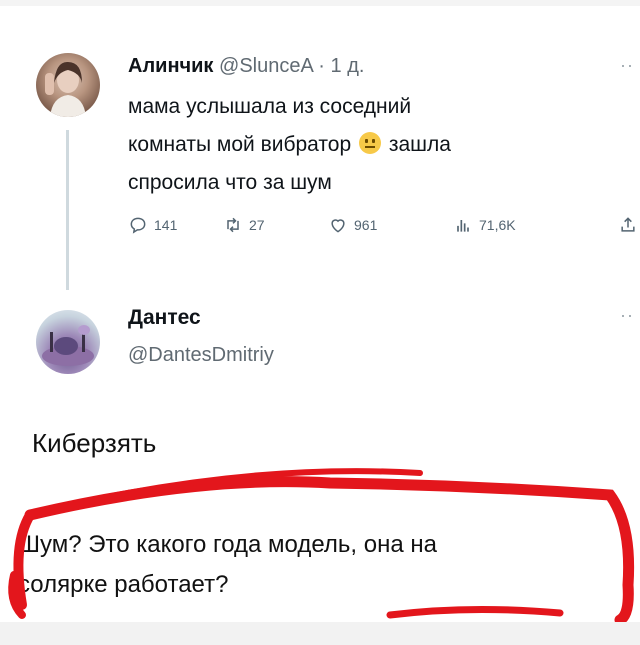  What do you see at coordinates (497, 225) in the screenshot?
I see `views-count: 71,6K` at bounding box center [497, 225].